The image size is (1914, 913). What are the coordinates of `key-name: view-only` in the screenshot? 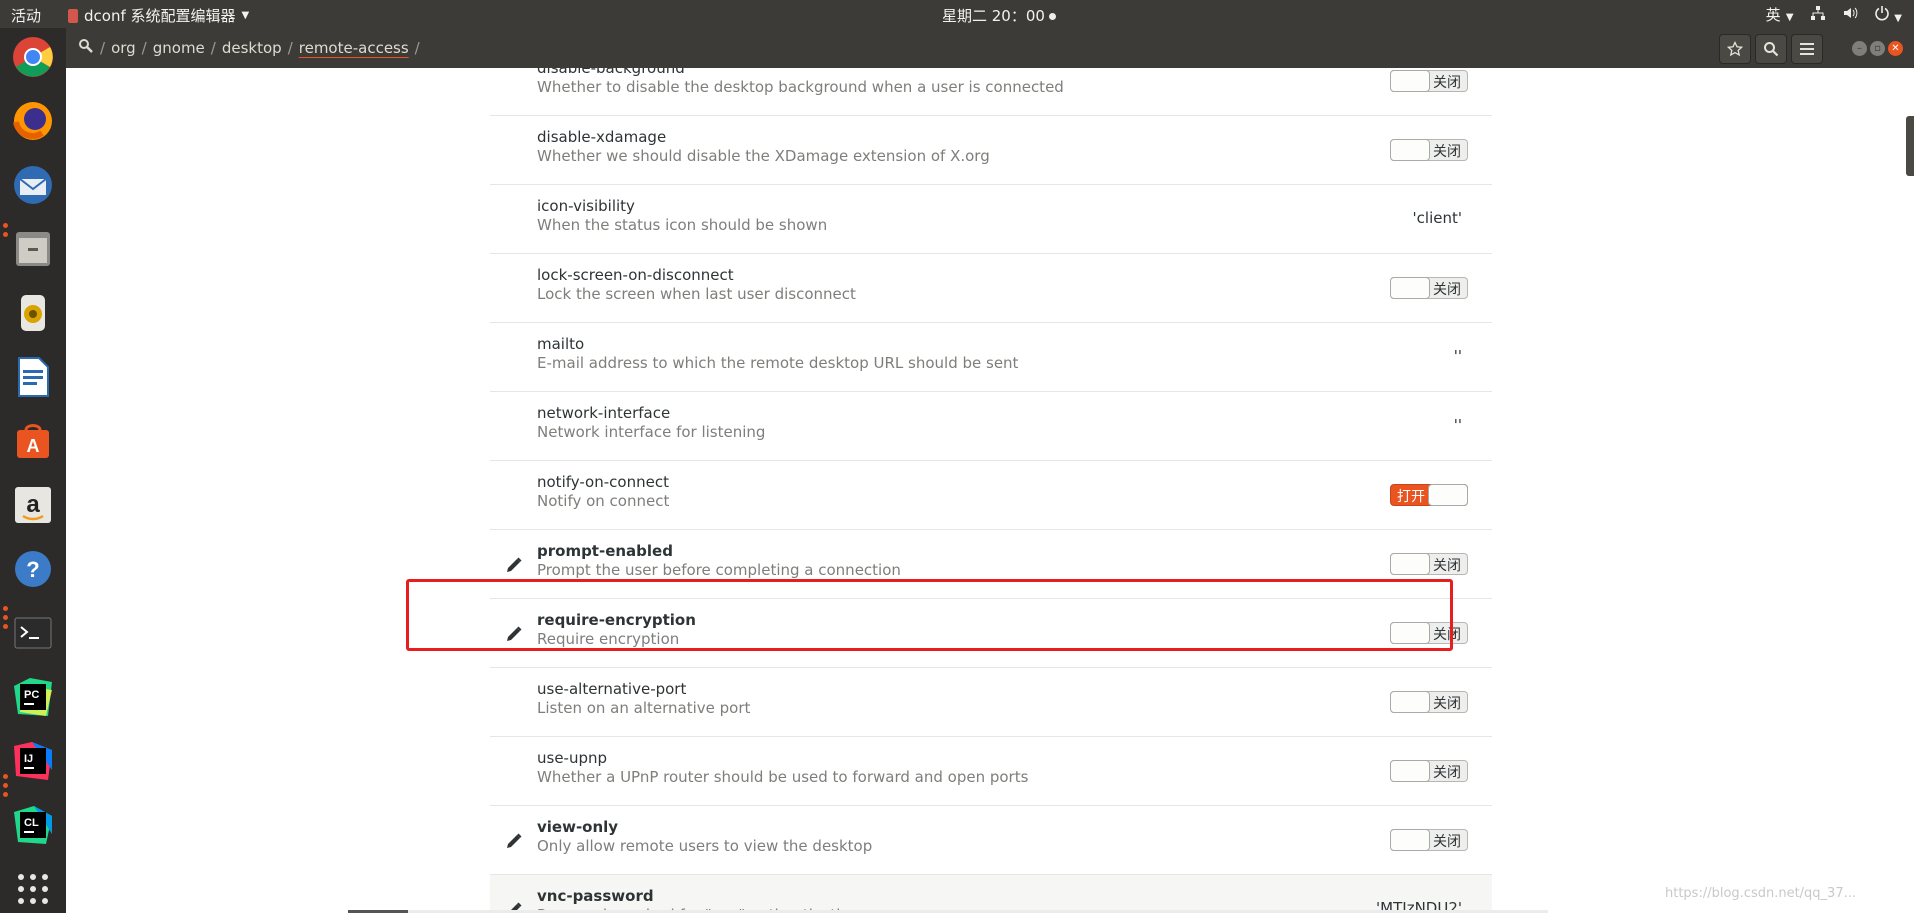 It's located at (578, 827).